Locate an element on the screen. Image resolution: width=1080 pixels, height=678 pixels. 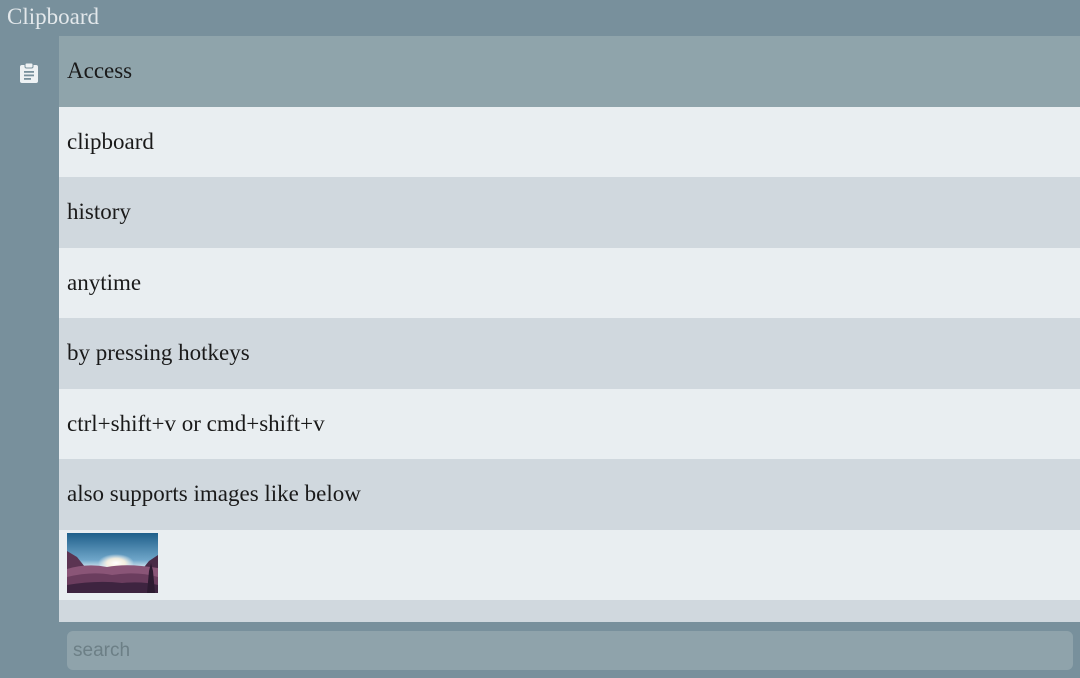
history-item: clipboard is located at coordinates (569, 141).